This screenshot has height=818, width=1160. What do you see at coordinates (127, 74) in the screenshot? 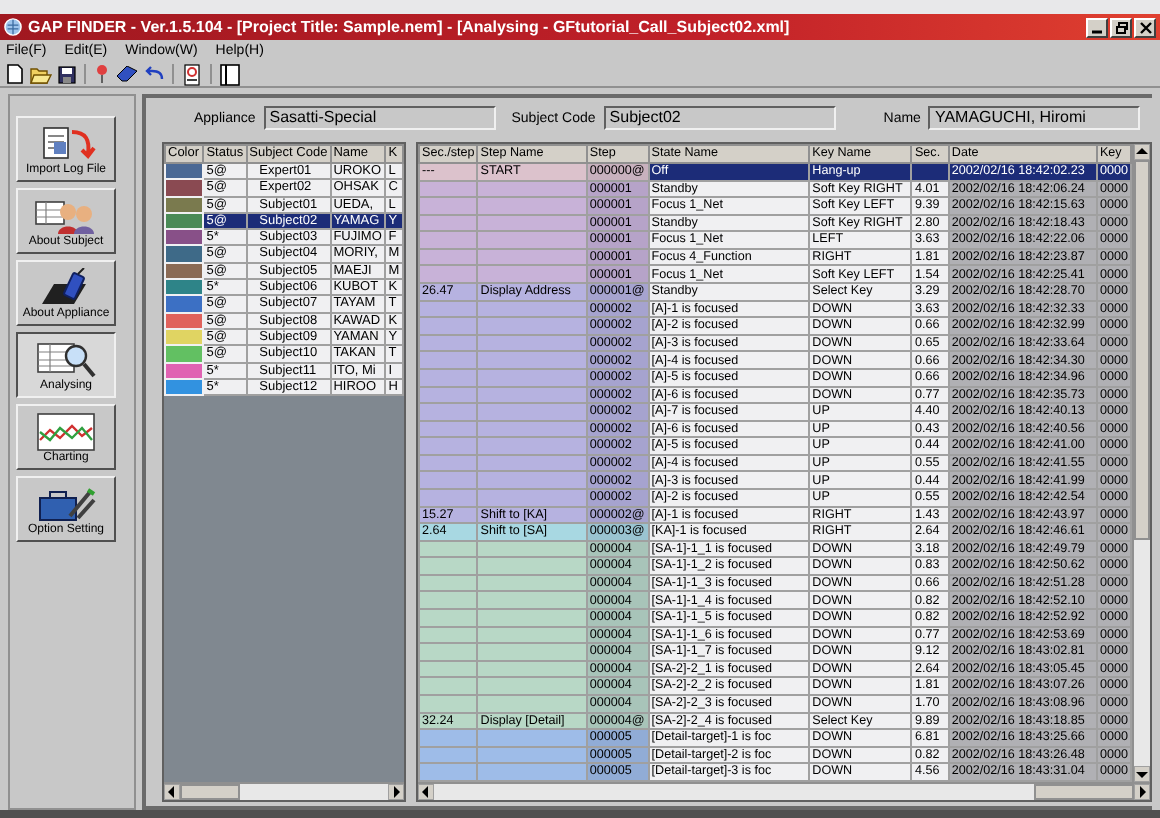
I see `eraser-icon` at bounding box center [127, 74].